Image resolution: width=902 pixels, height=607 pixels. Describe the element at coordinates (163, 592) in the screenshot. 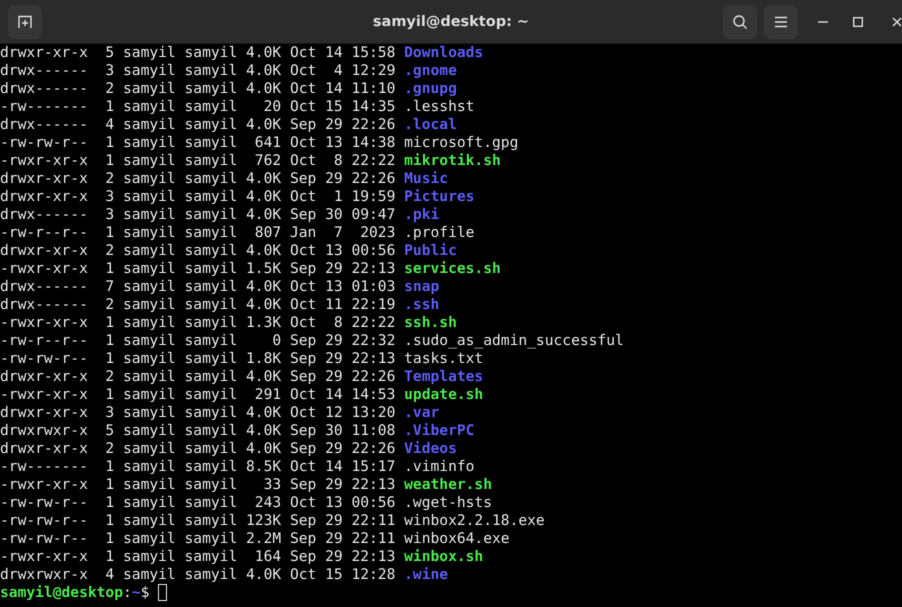

I see `text-cursor` at that location.